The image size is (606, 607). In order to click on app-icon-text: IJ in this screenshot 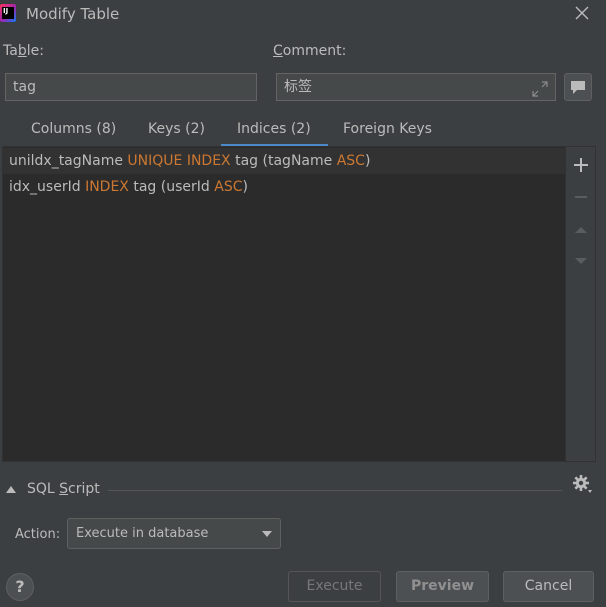, I will do `click(8, 13)`.